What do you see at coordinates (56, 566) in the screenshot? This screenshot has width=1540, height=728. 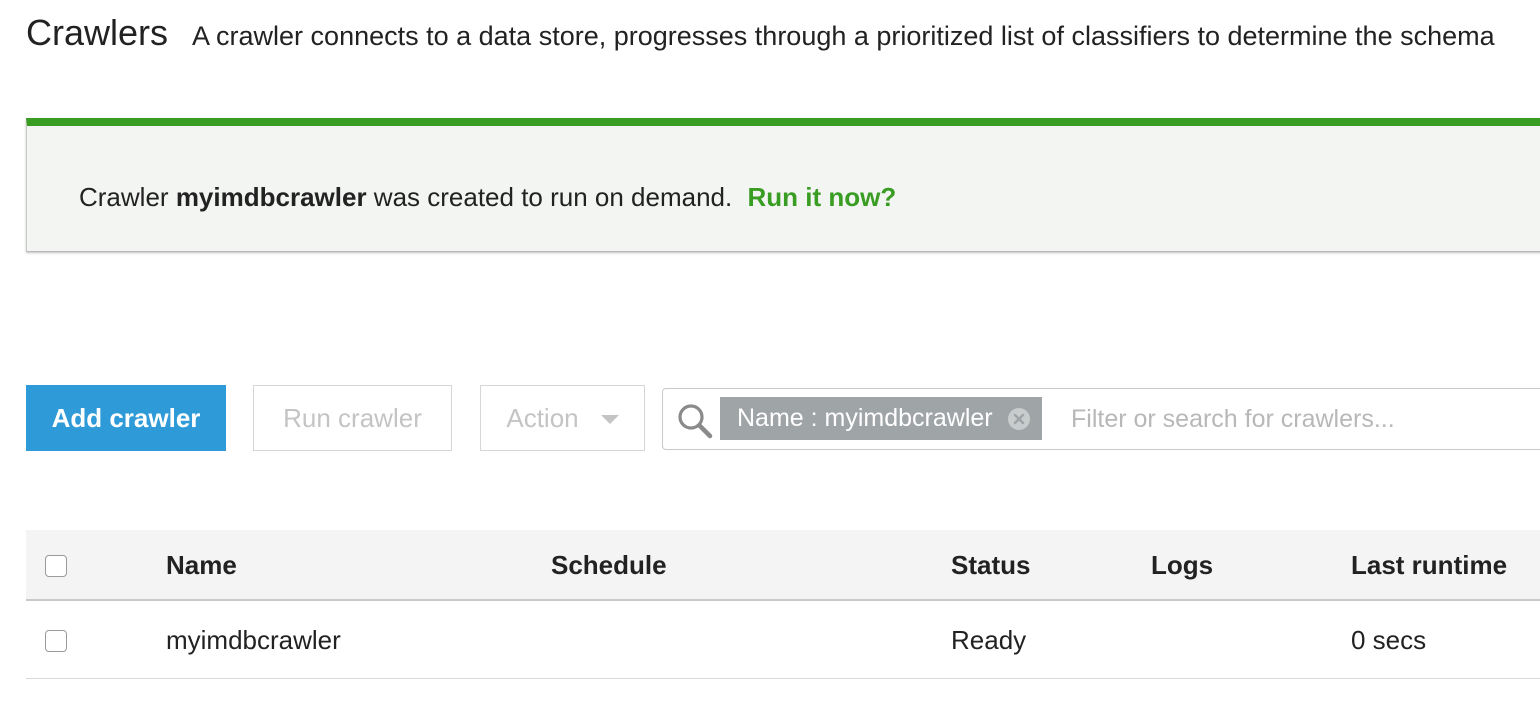 I see `select-all-checkbox` at bounding box center [56, 566].